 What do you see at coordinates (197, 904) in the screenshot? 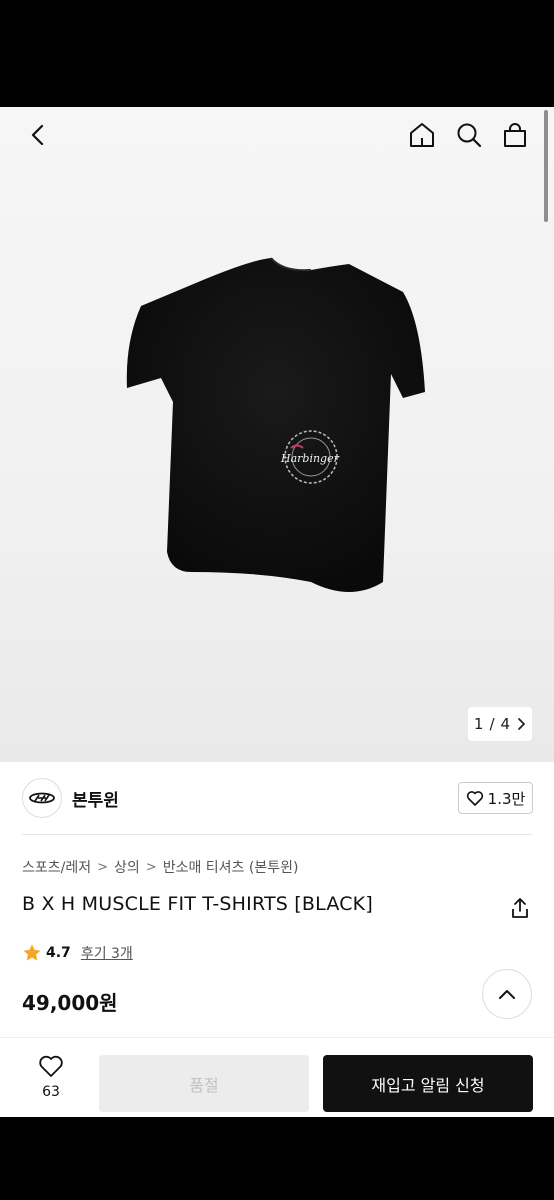
I see `product-title: B X H MUSCLE FIT T-SHIRTS [BLACK]` at bounding box center [197, 904].